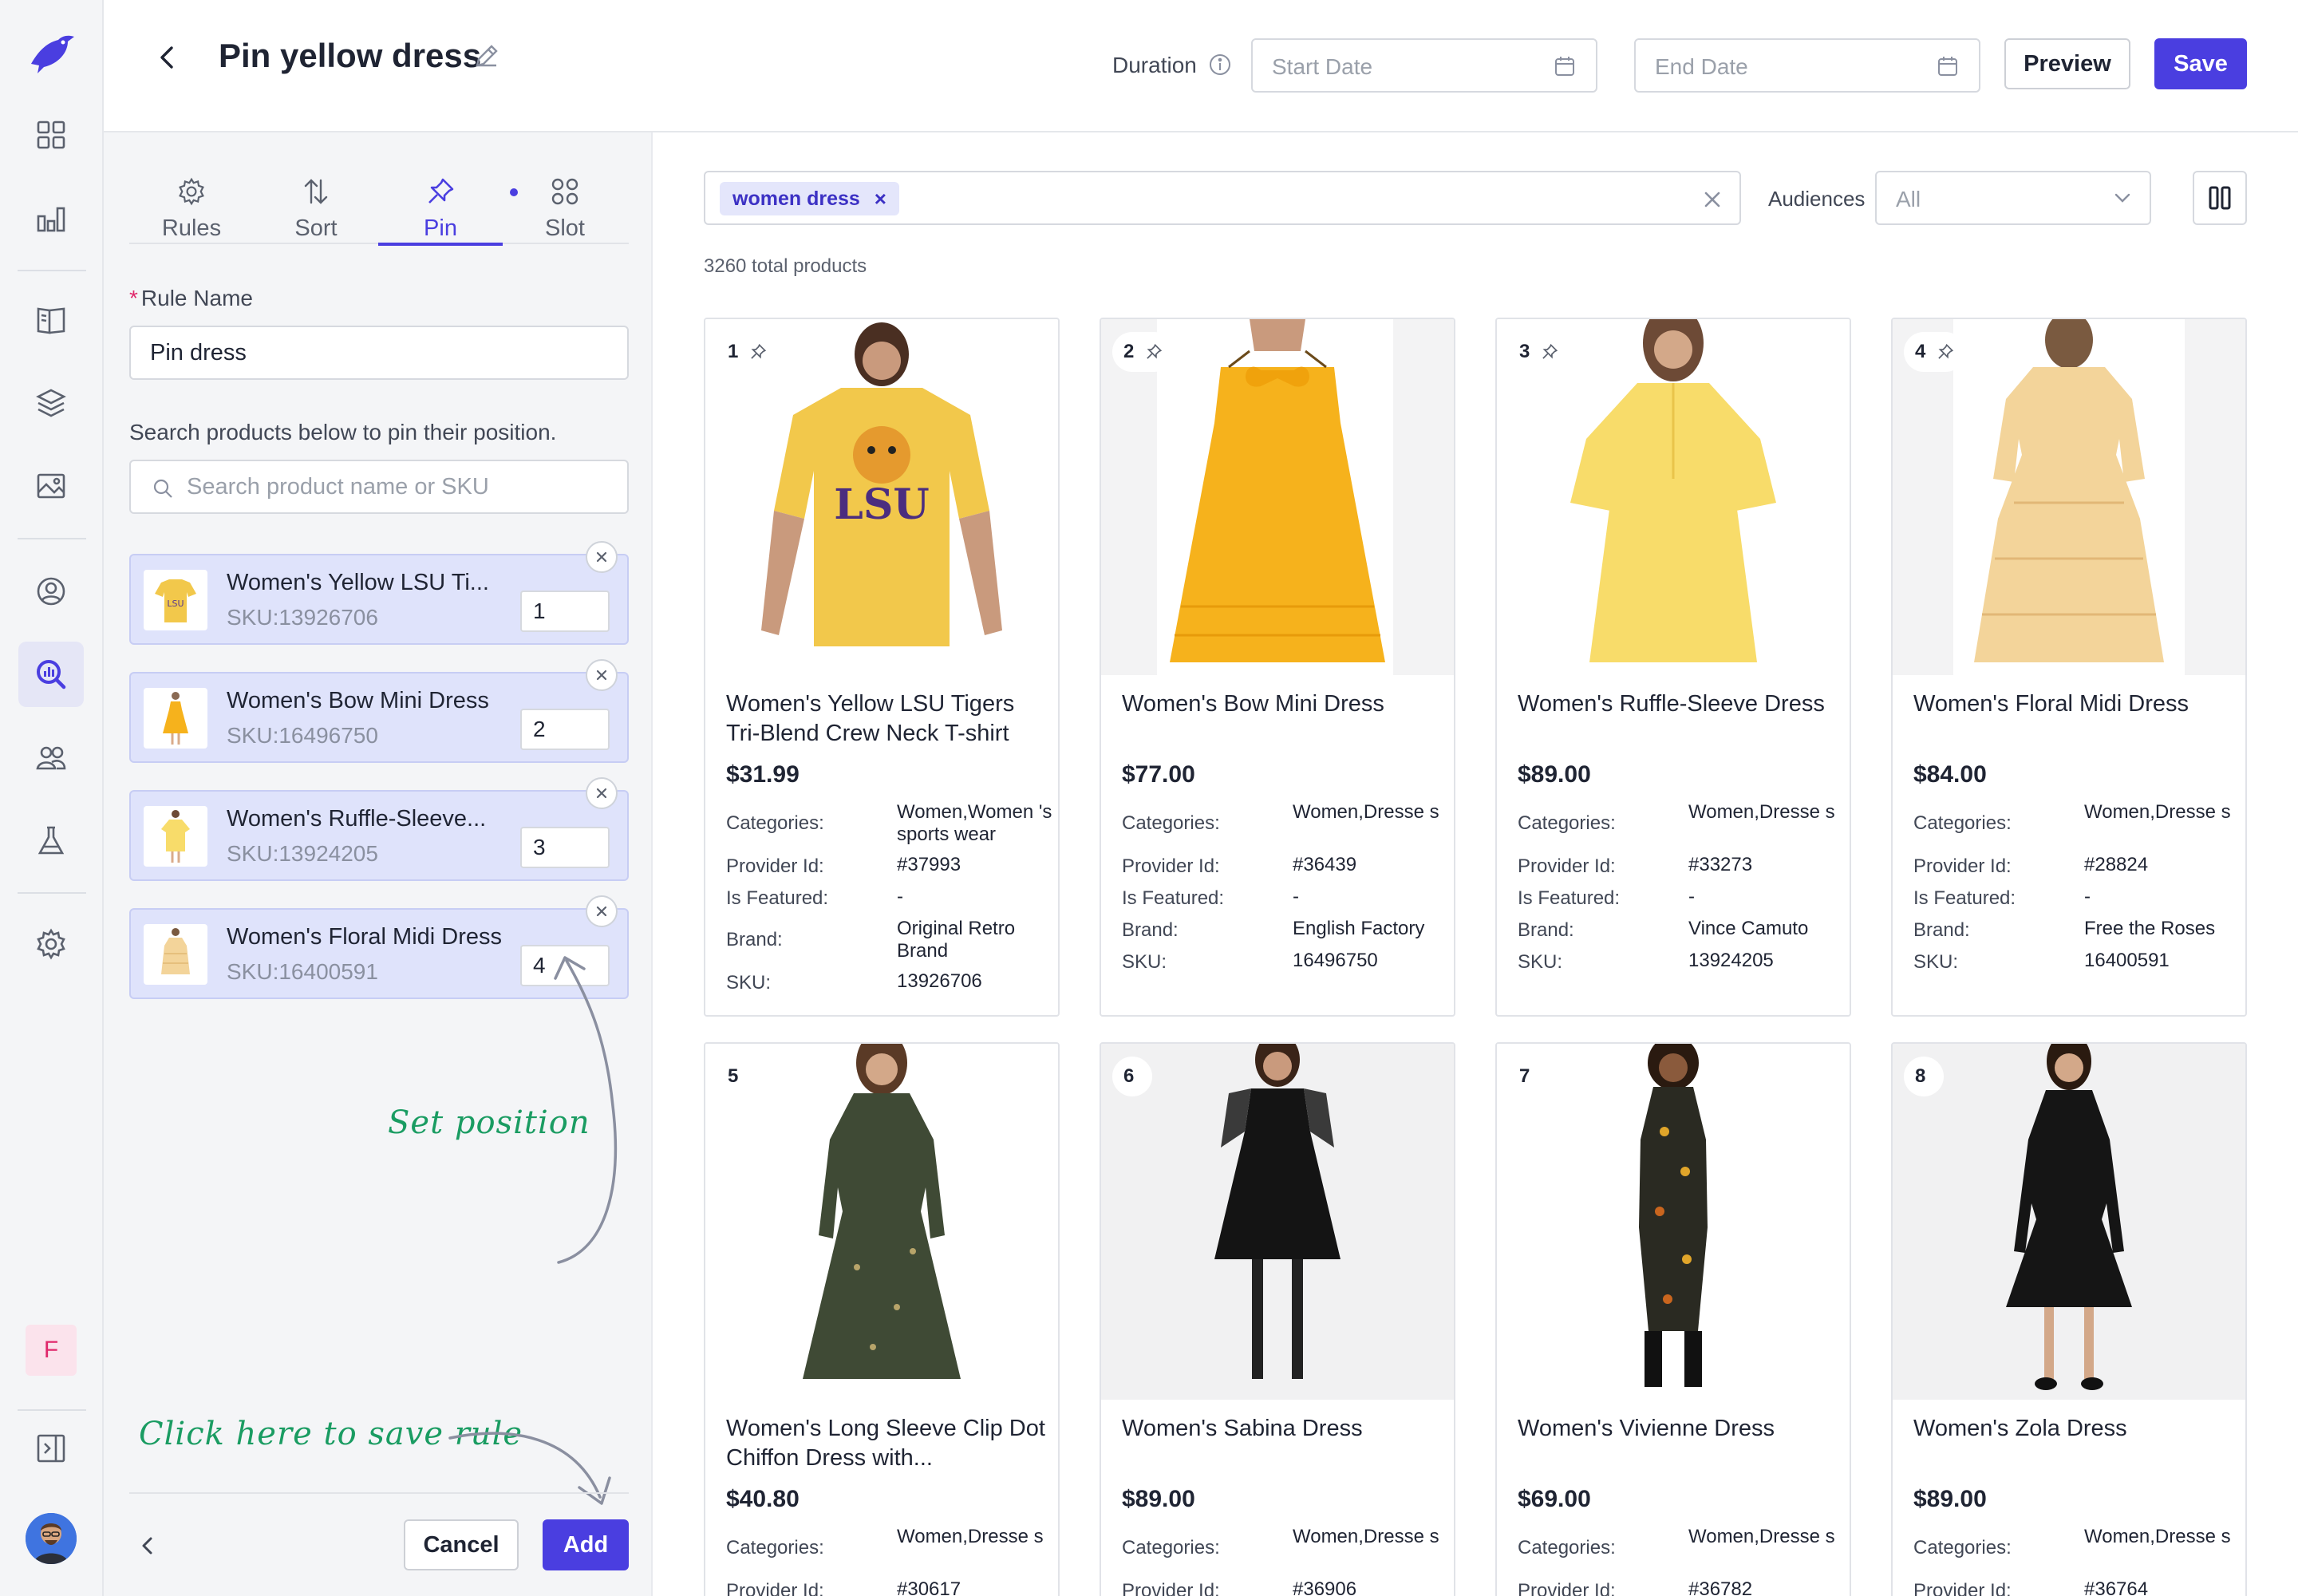 This screenshot has width=2298, height=1596. Describe the element at coordinates (191, 298) in the screenshot. I see `rule-name-label: * Rule Name` at that location.